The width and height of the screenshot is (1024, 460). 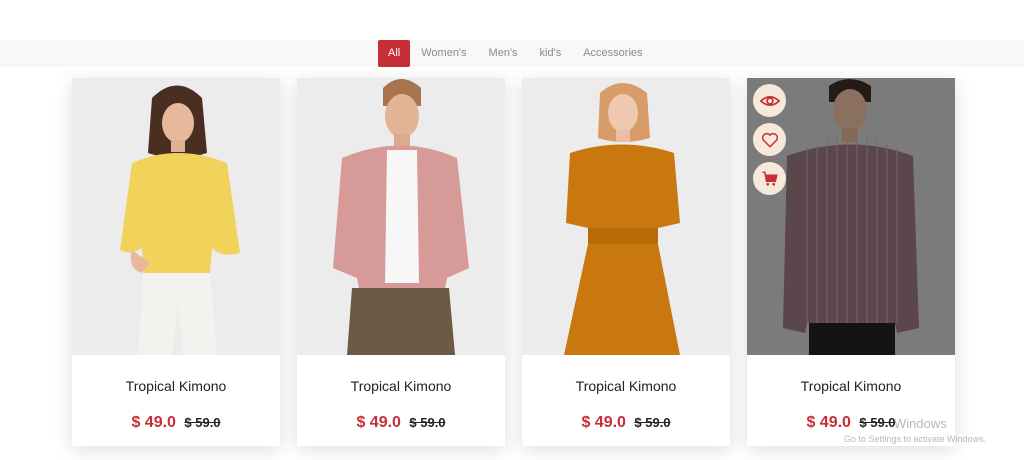 I want to click on quick-view-button, so click(x=769, y=100).